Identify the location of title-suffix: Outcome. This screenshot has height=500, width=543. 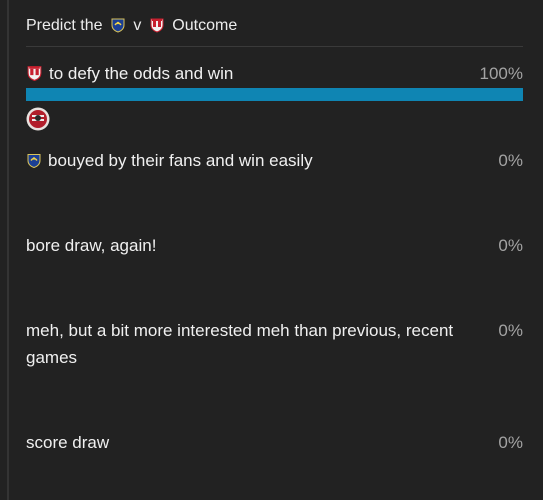
(205, 25).